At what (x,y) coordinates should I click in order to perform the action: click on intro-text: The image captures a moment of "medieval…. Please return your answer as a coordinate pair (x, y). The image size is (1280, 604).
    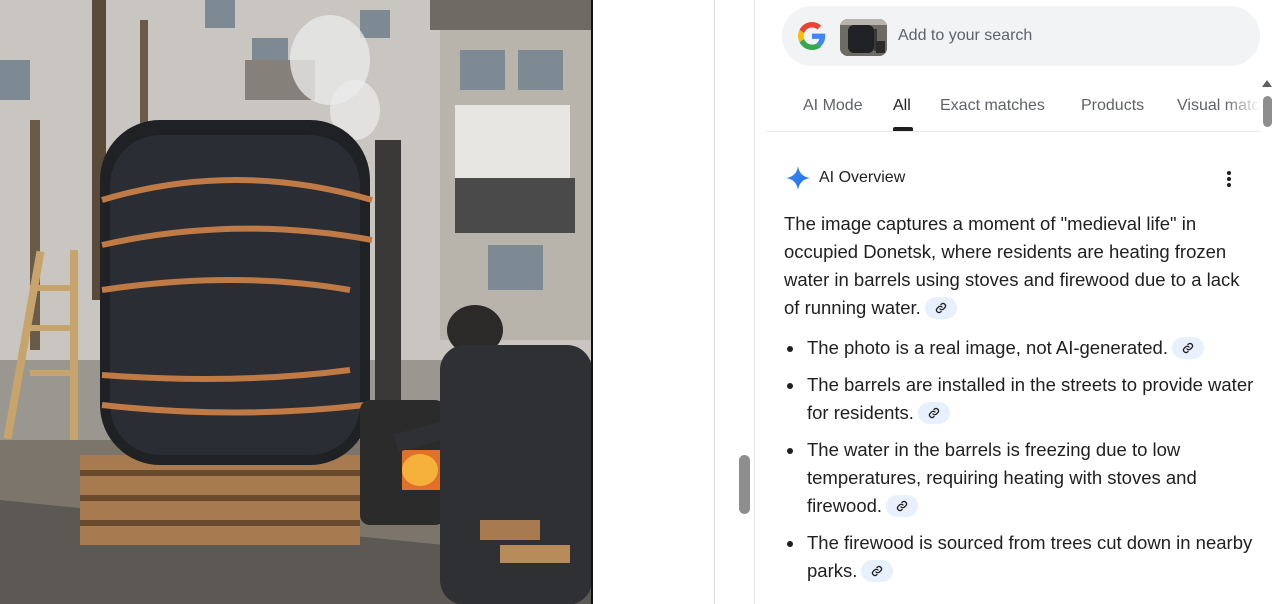
    Looking at the image, I should click on (1012, 265).